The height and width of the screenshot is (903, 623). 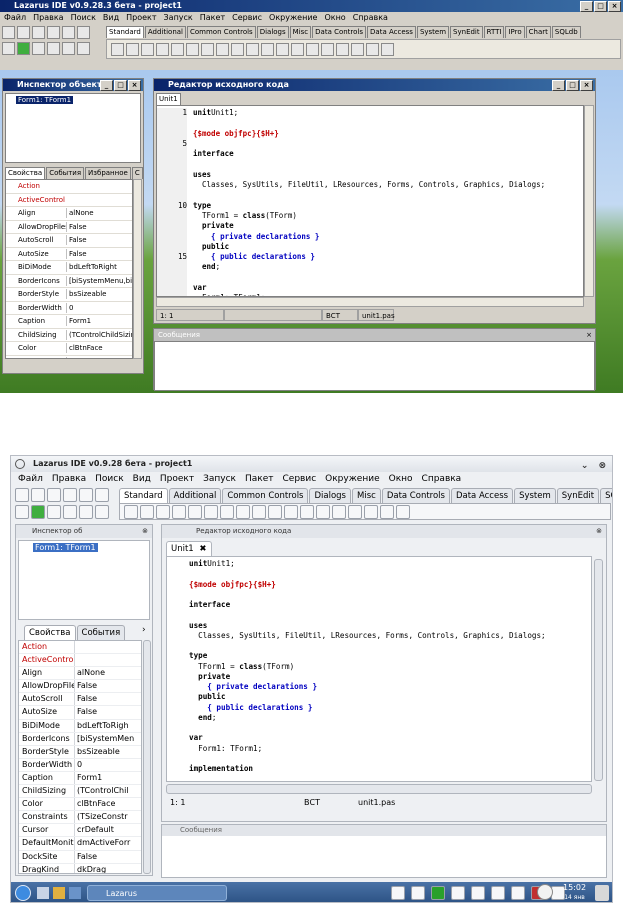 I want to click on kde-open-icon, so click(x=38, y=495).